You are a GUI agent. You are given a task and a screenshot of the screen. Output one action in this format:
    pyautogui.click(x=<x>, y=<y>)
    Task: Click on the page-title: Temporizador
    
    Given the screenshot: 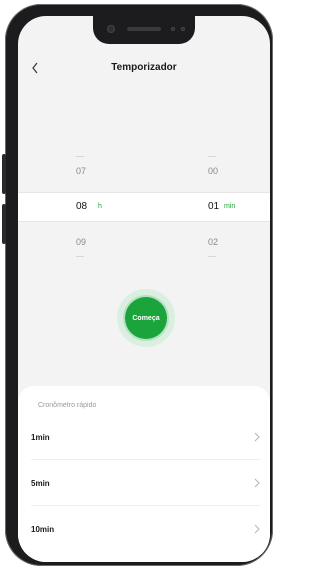 What is the action you would take?
    pyautogui.click(x=144, y=67)
    